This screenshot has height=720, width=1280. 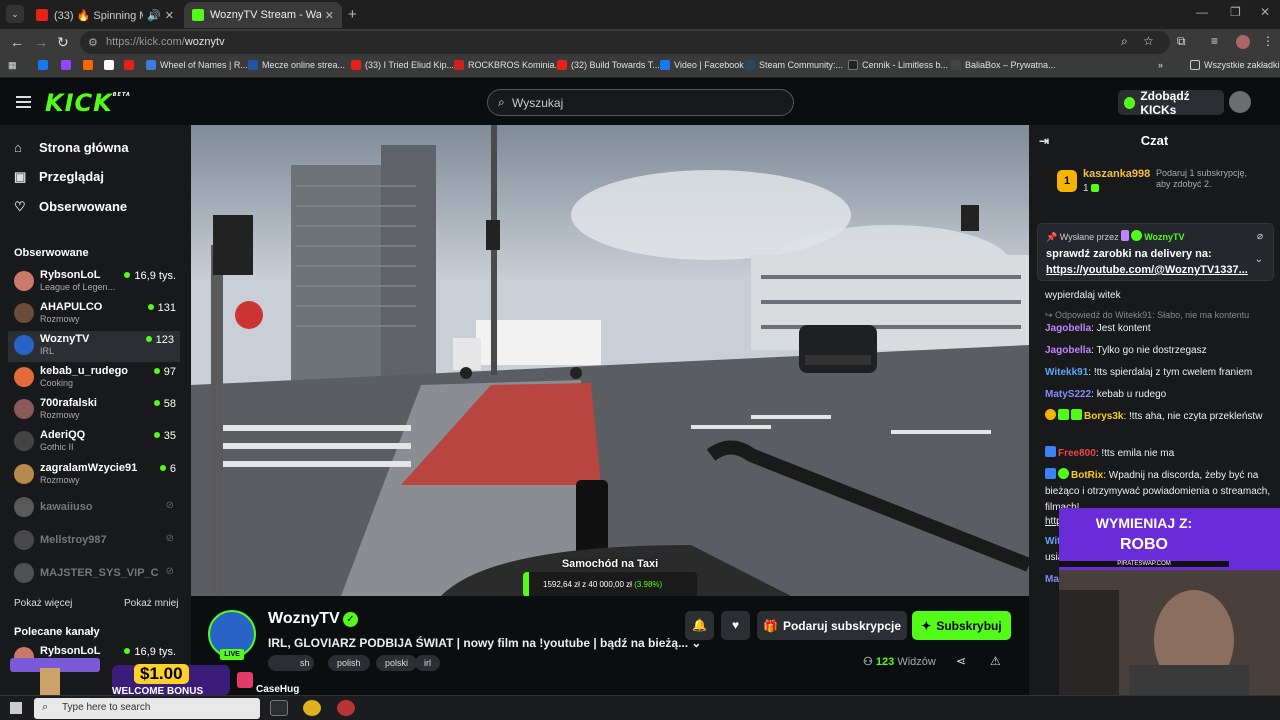 What do you see at coordinates (1235, 12) in the screenshot?
I see `restore-icon: ❐` at bounding box center [1235, 12].